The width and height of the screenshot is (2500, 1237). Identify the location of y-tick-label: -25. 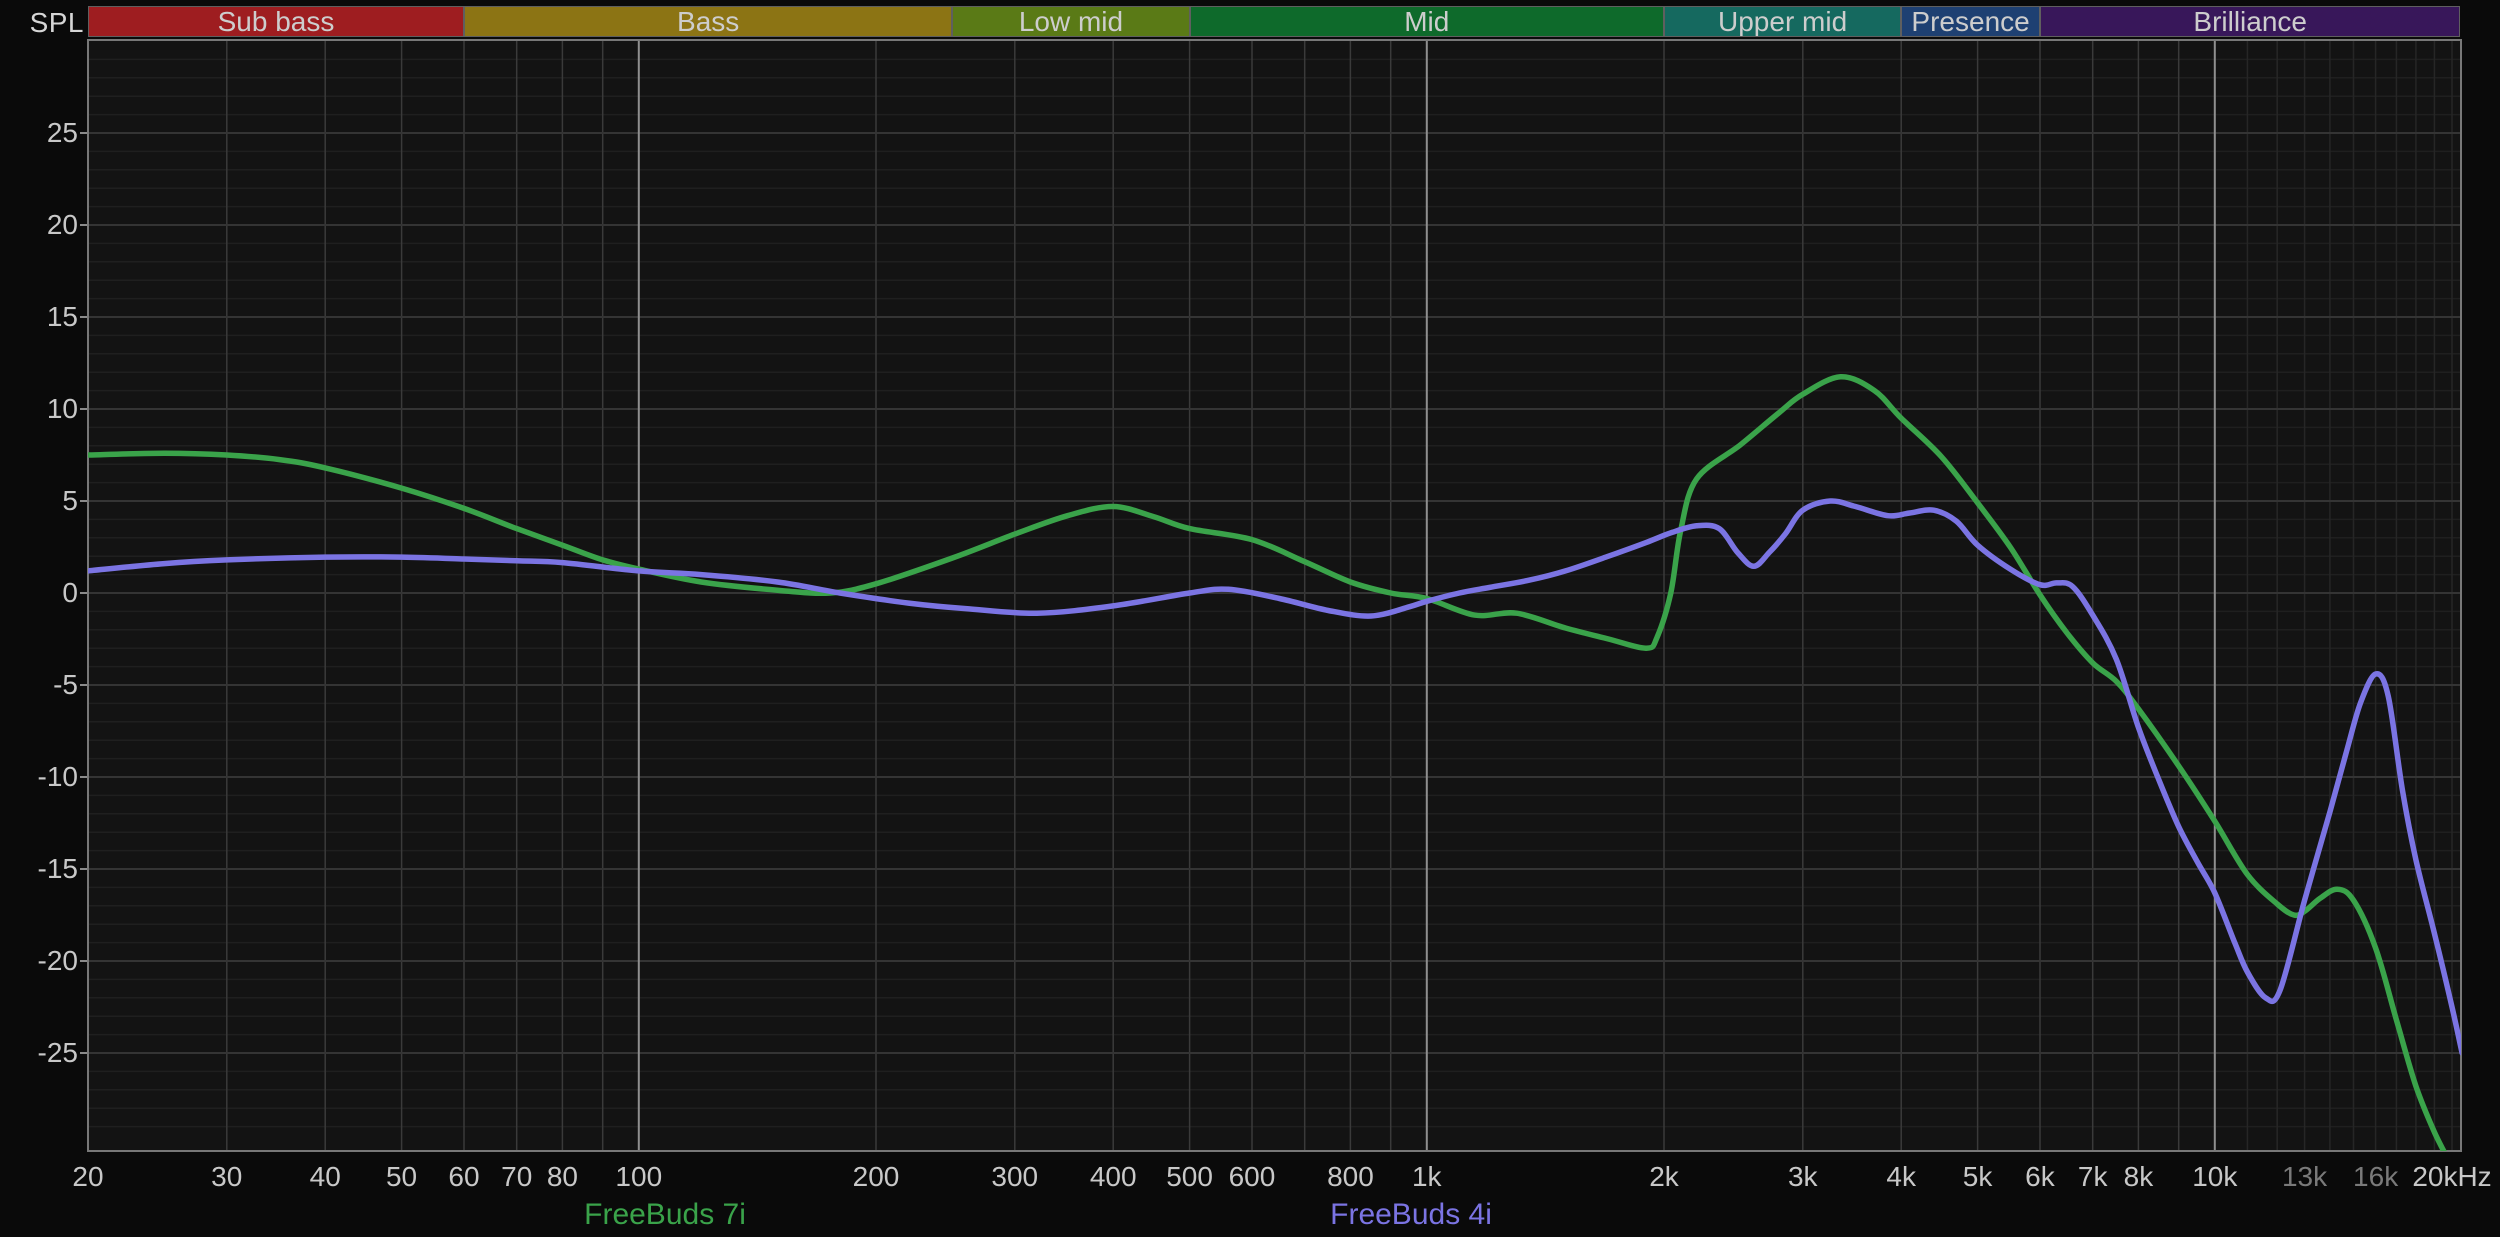
(57, 1052).